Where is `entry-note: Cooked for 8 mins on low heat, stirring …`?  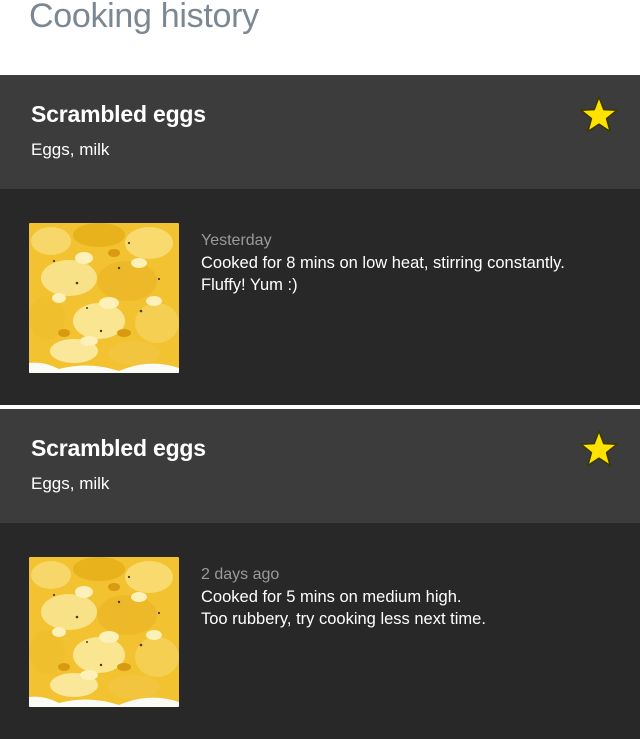
entry-note: Cooked for 8 mins on low heat, stirring … is located at coordinates (416, 274).